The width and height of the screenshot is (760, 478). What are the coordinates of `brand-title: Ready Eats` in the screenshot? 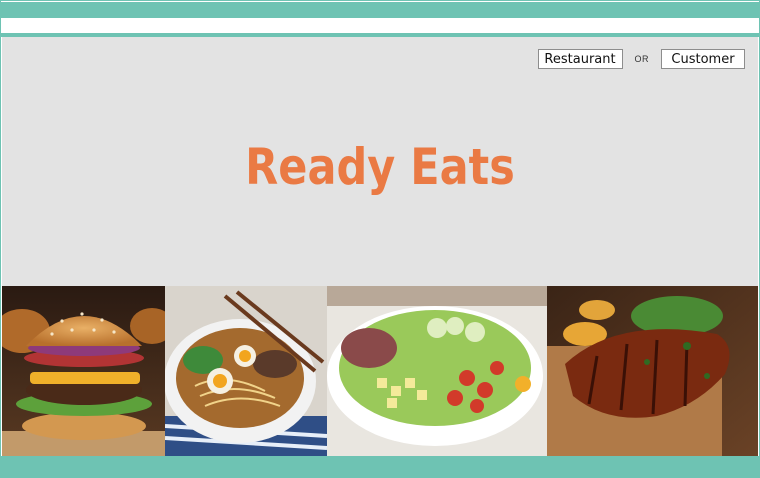 It's located at (380, 167).